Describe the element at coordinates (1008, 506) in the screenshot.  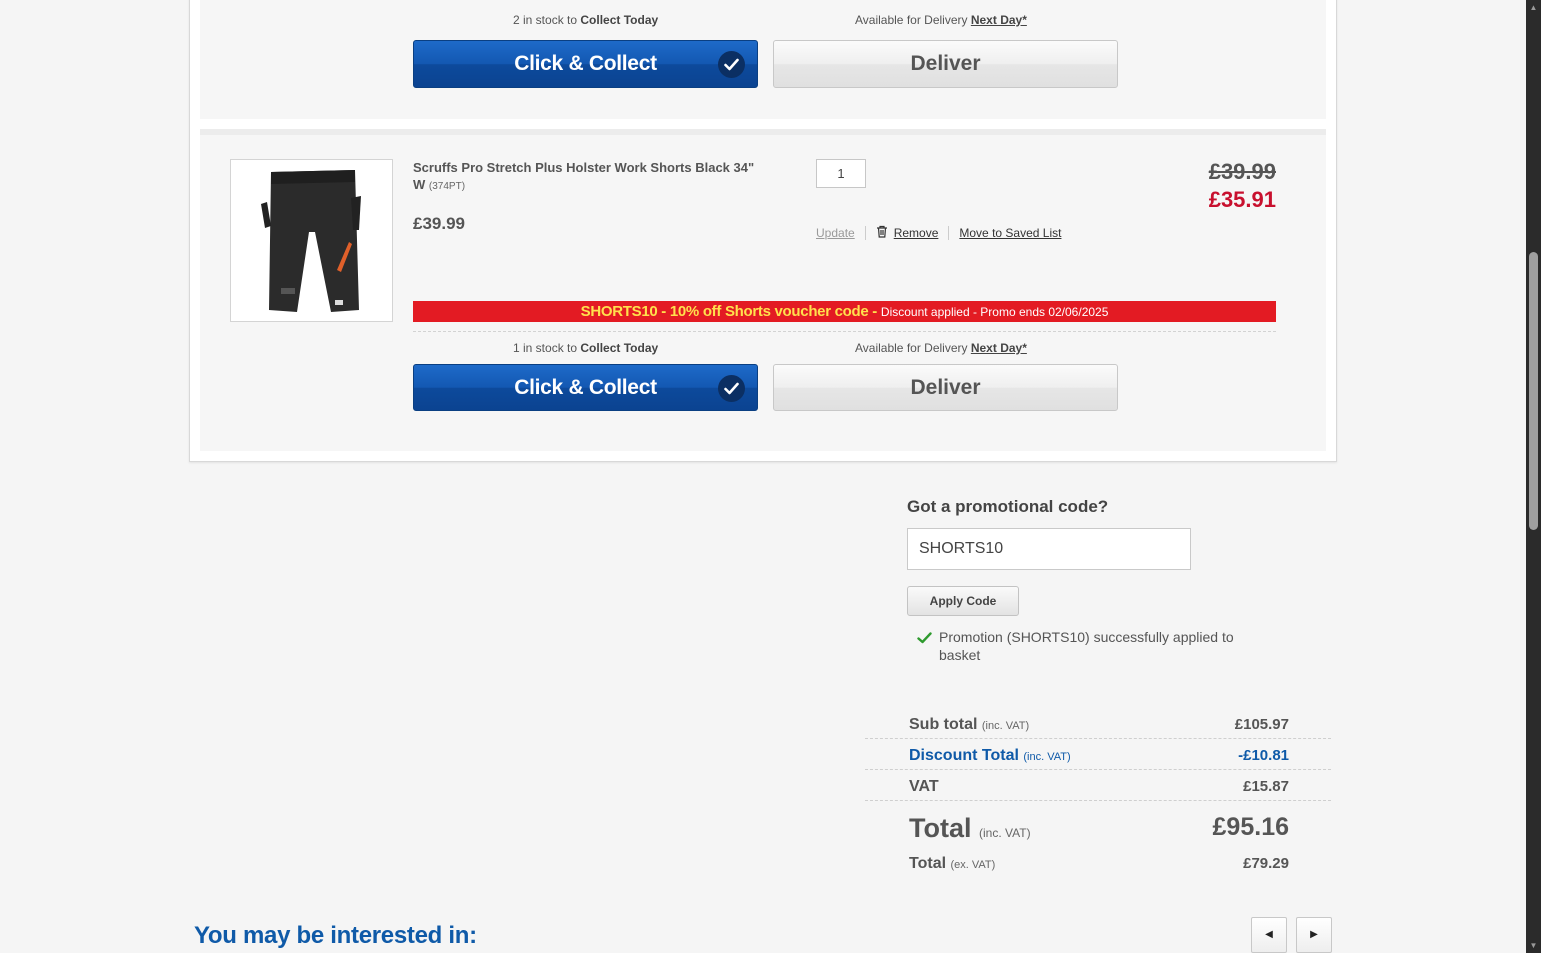
I see `promo-code-heading: Got a promotional code?` at that location.